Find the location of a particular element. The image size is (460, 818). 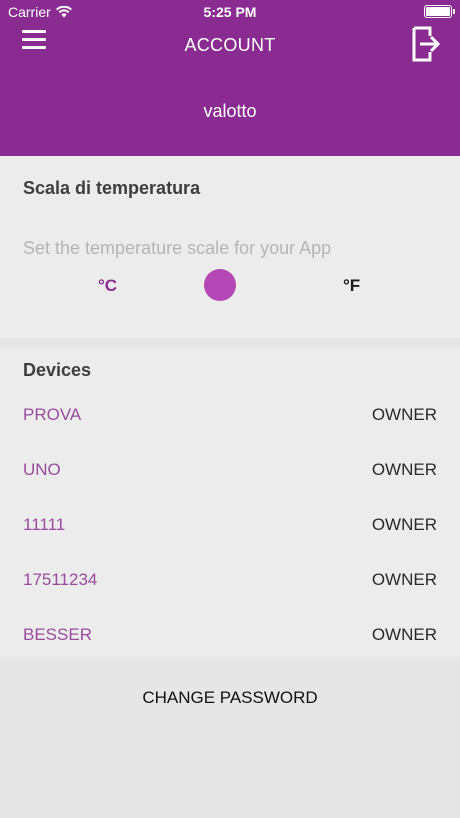

battery-icon is located at coordinates (439, 11).